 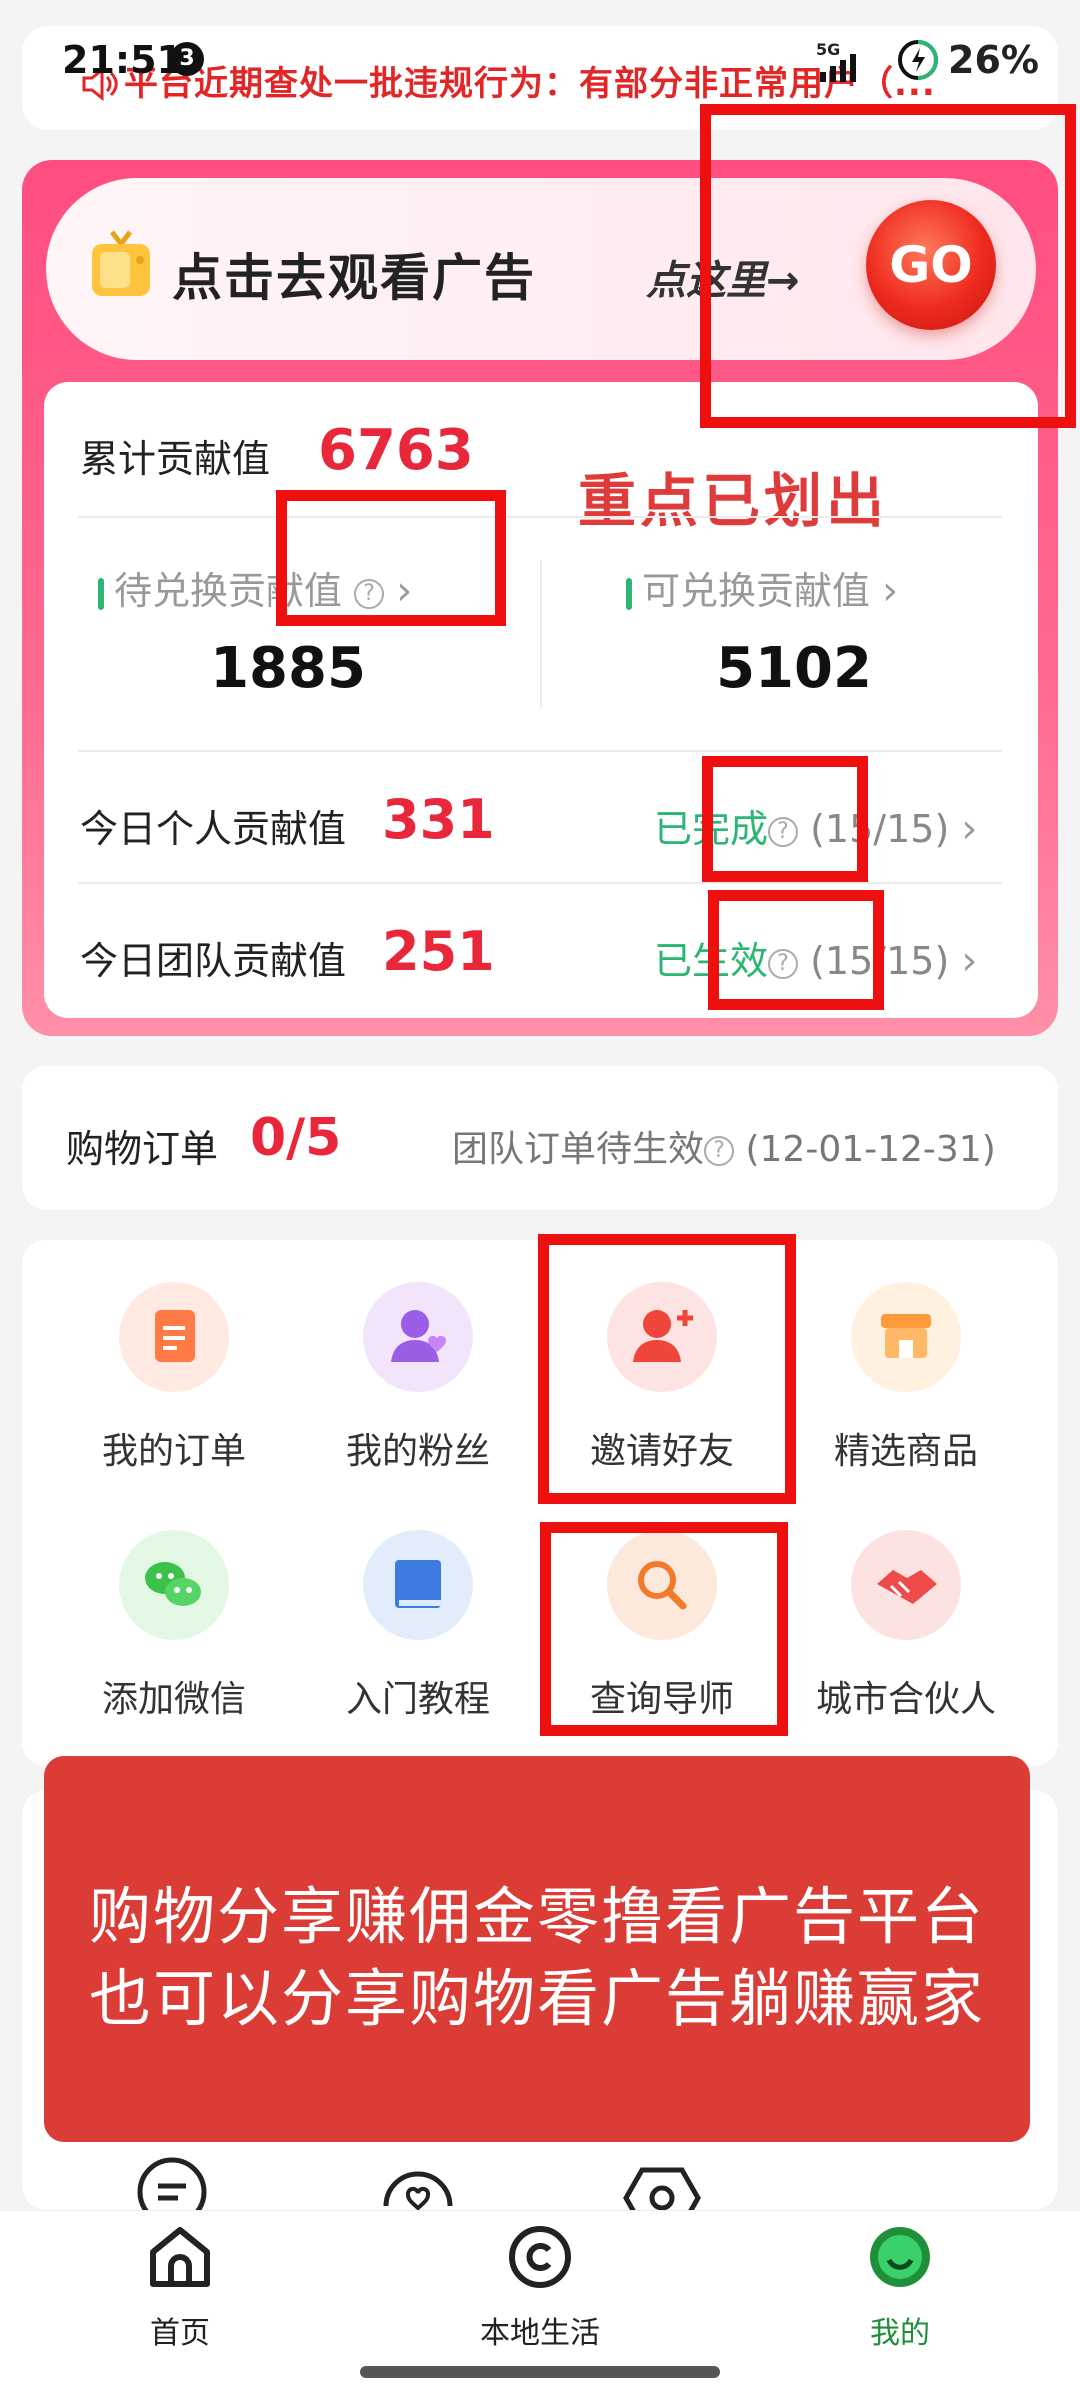 I want to click on tab-local-life: 本地生活, so click(x=540, y=2287).